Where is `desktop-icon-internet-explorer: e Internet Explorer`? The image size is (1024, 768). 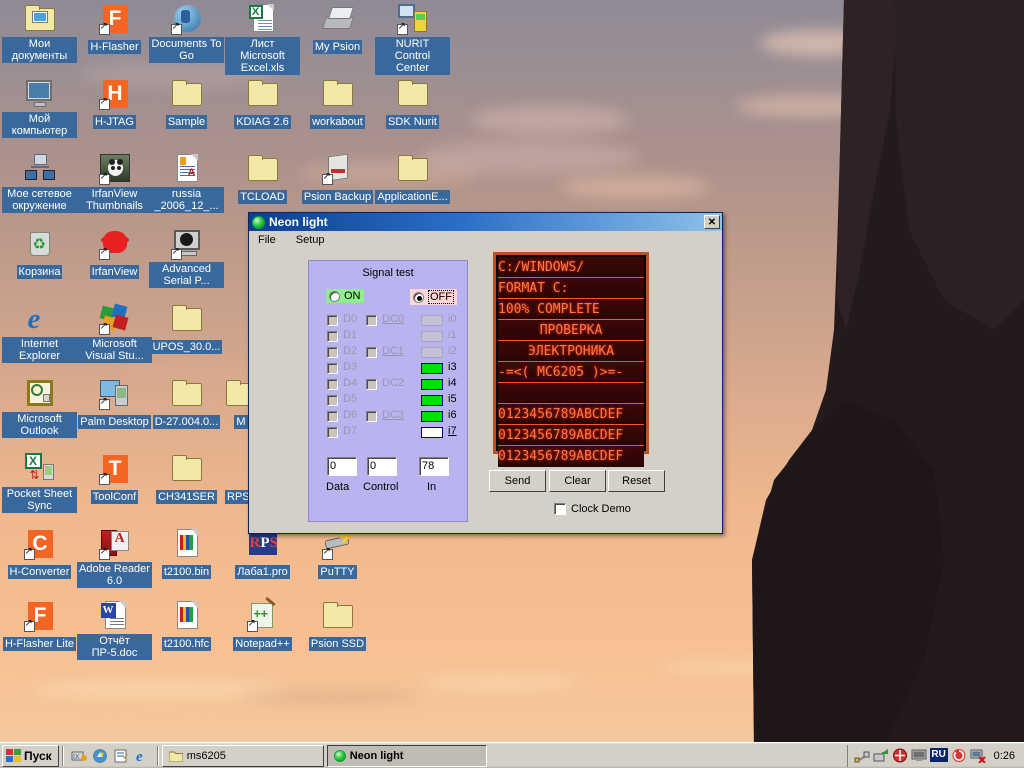
desktop-icon-internet-explorer: e Internet Explorer is located at coordinates (39, 333).